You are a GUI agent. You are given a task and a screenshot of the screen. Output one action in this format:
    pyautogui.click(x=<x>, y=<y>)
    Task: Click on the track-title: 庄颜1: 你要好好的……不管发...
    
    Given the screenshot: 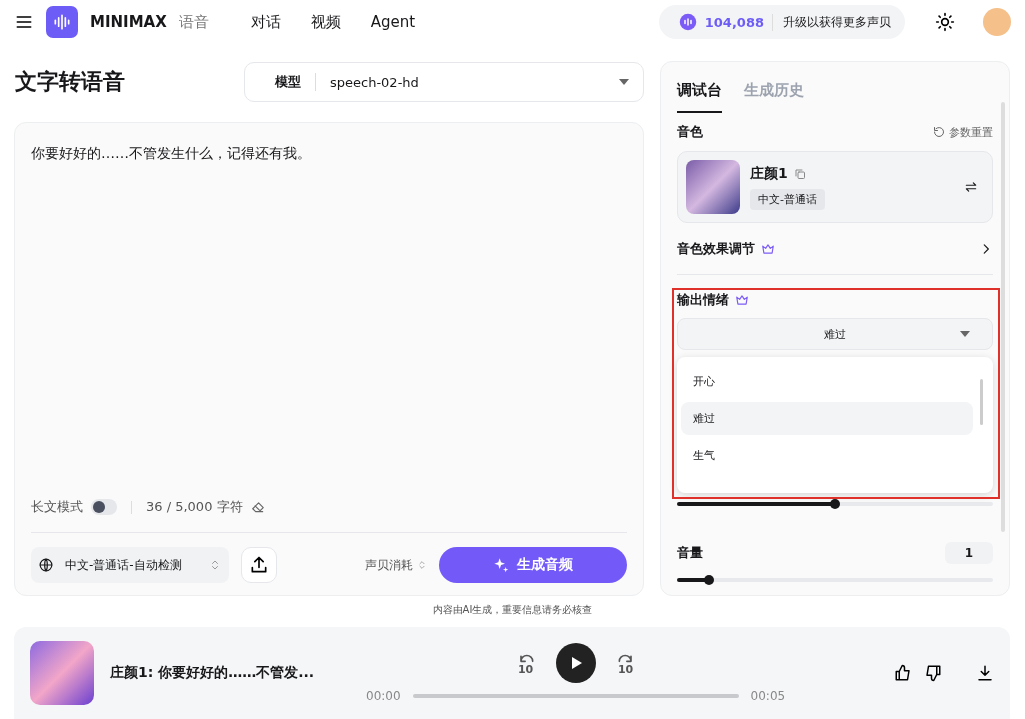 What is the action you would take?
    pyautogui.click(x=213, y=673)
    